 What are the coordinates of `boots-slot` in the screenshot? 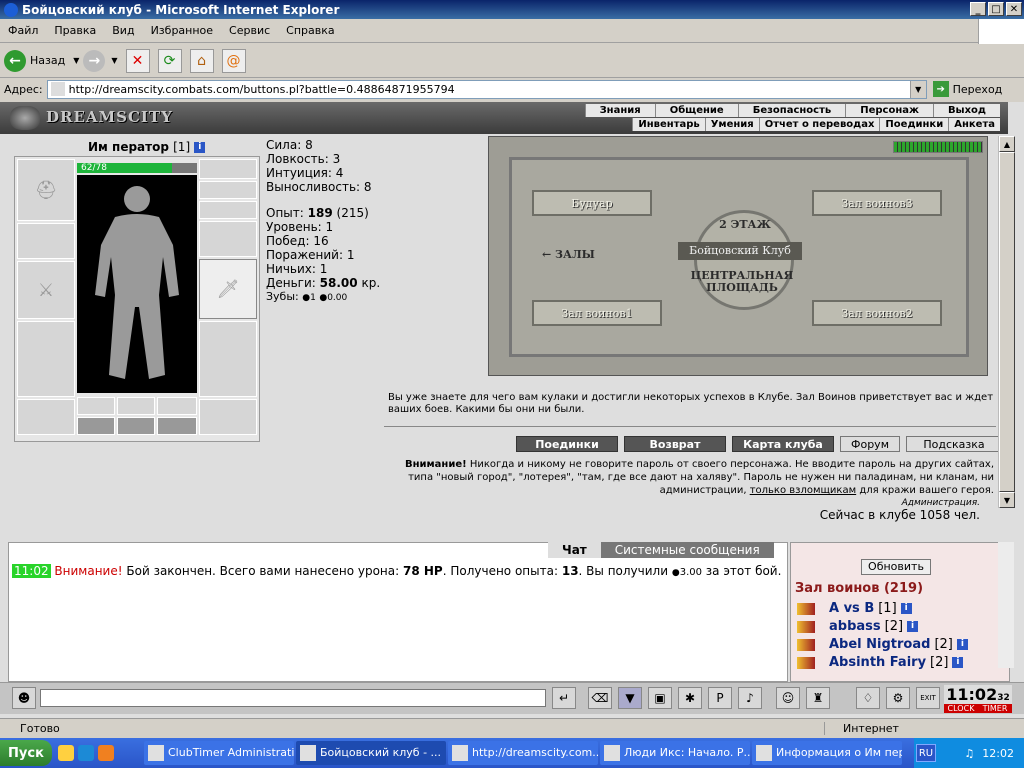 It's located at (228, 417).